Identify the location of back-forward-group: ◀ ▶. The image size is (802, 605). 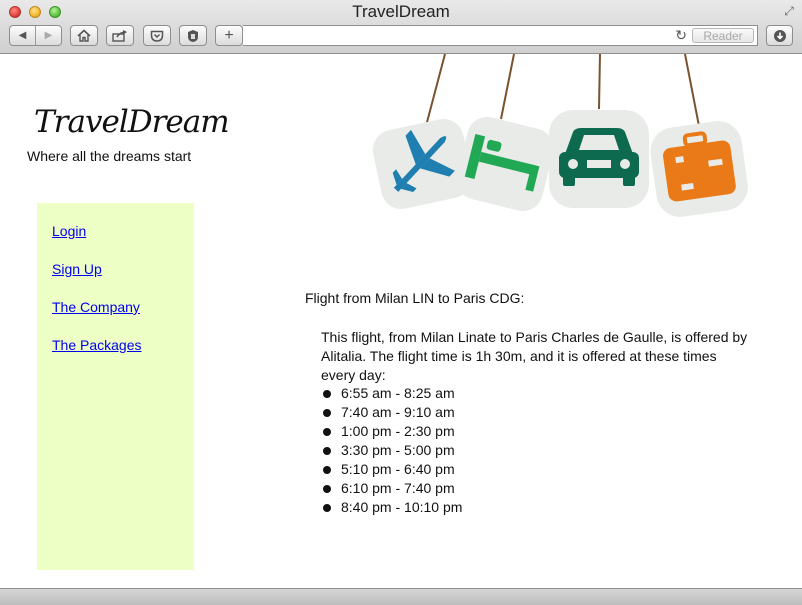
(35, 35).